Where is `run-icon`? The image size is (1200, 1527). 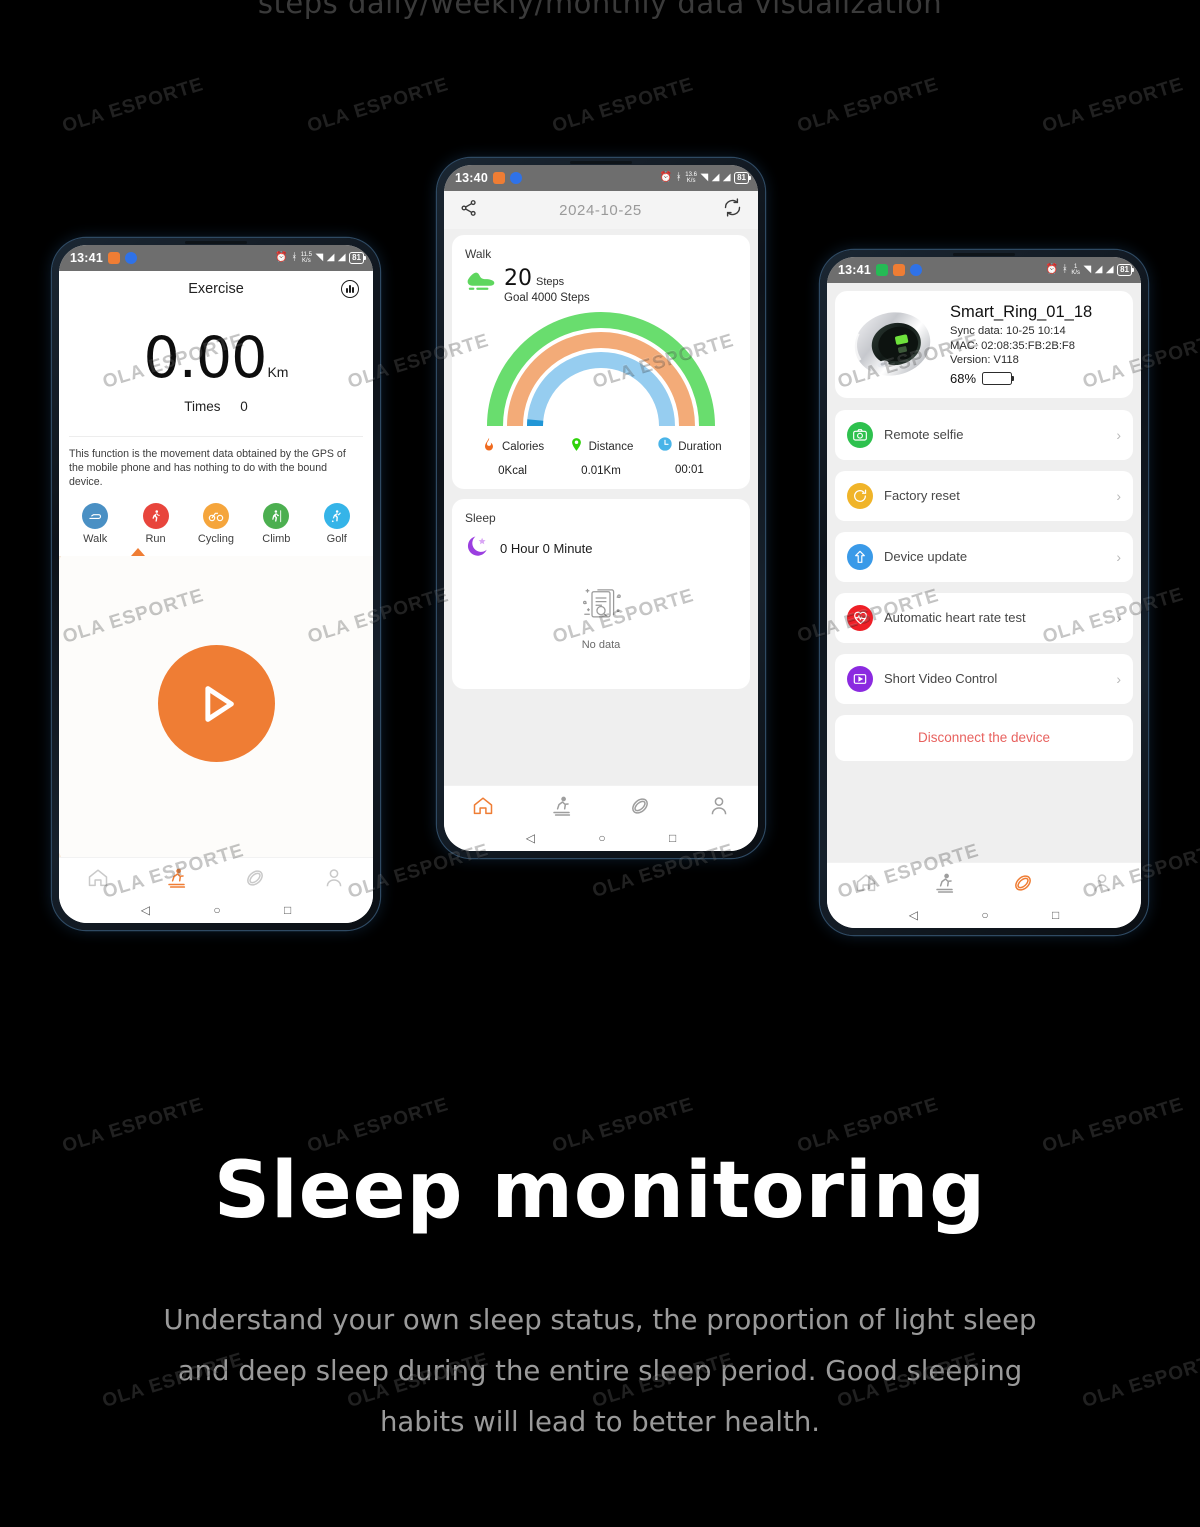 run-icon is located at coordinates (155, 516).